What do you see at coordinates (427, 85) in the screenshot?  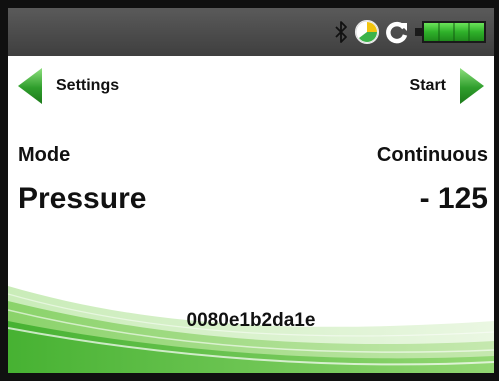 I see `start-label: Start` at bounding box center [427, 85].